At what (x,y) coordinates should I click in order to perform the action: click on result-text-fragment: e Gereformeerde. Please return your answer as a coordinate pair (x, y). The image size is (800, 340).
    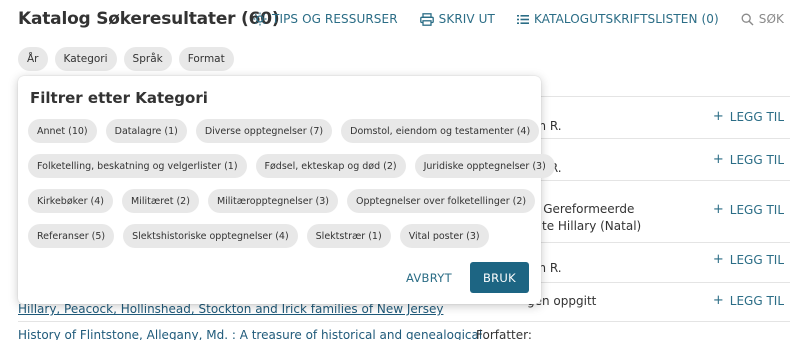
    Looking at the image, I should click on (583, 209).